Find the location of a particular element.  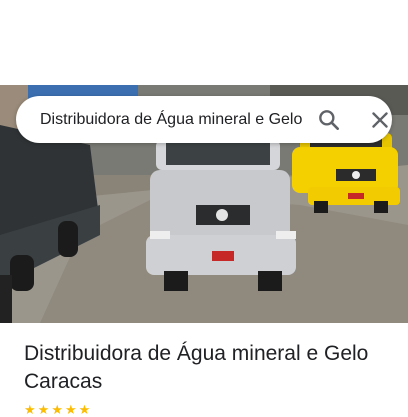

close-icon is located at coordinates (380, 120).